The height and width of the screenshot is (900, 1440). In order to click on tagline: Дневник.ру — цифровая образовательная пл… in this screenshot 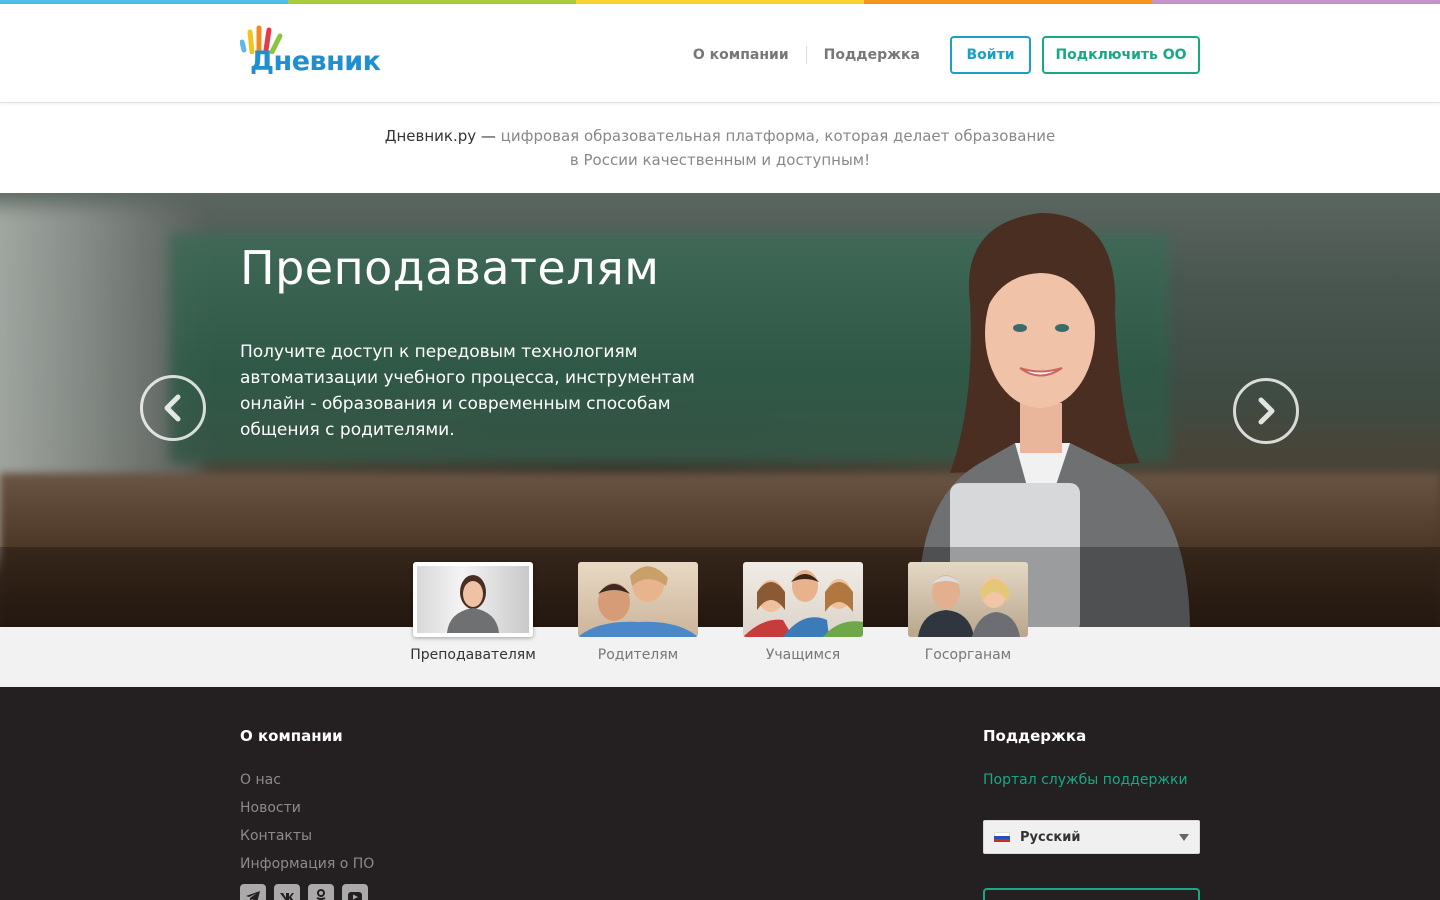, I will do `click(720, 148)`.